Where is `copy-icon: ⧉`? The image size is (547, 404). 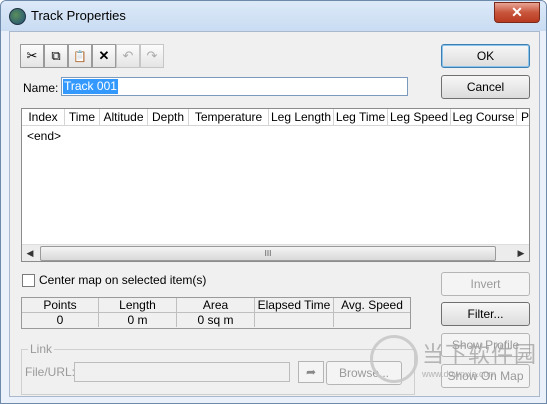
copy-icon: ⧉ is located at coordinates (56, 55).